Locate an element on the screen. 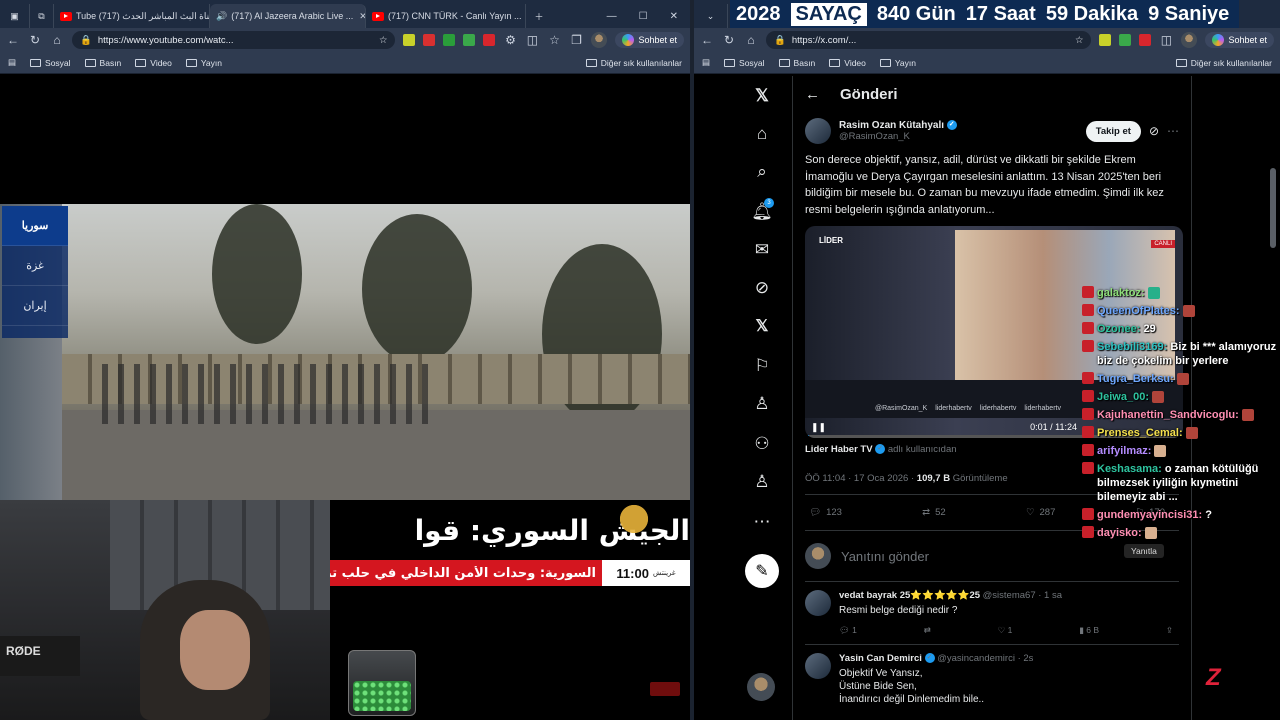 This screenshot has width=1280, height=720. reply-button: 💬︎ 123 is located at coordinates (825, 512).